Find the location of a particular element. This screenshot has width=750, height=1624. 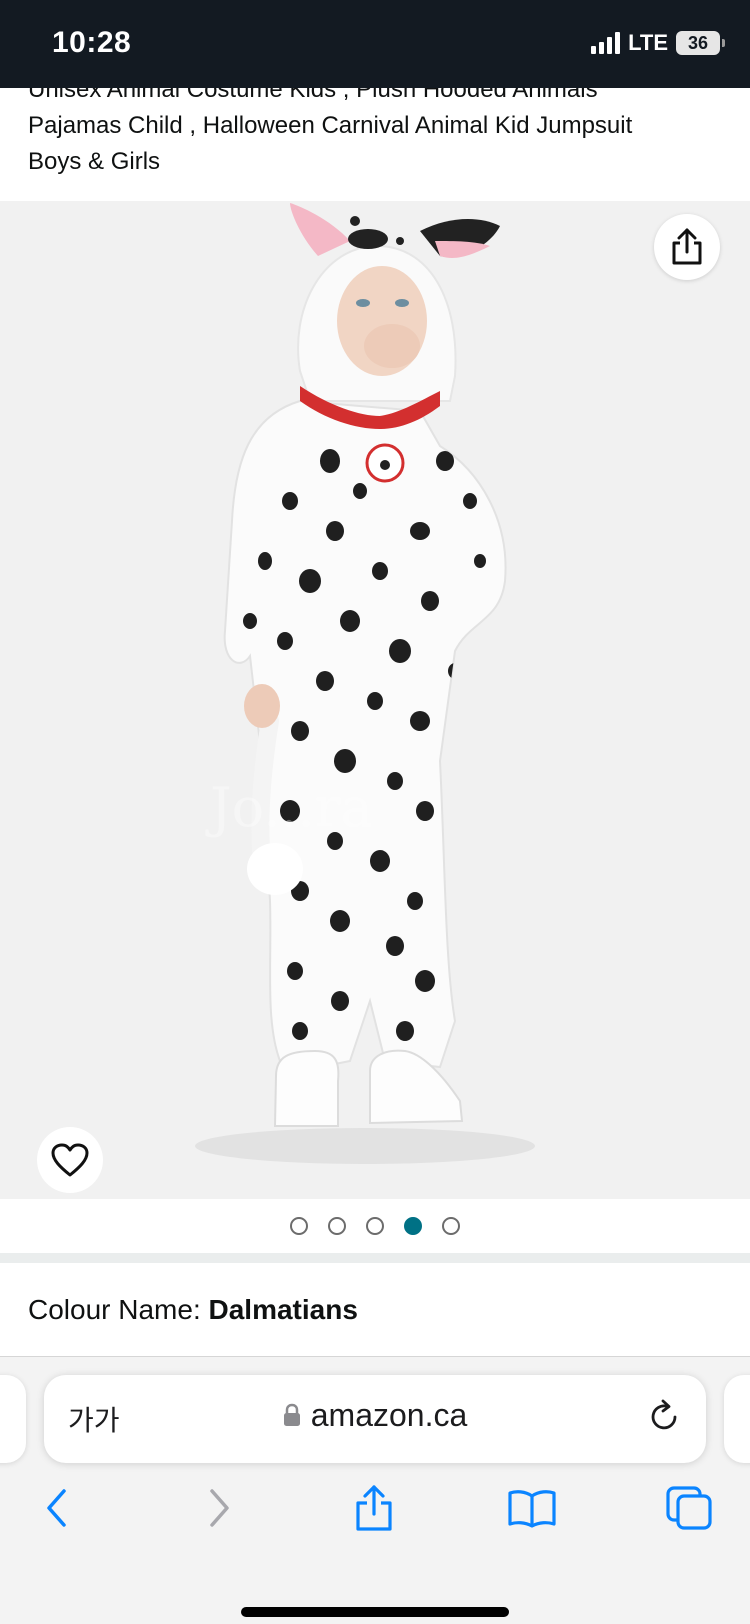

reload-icon is located at coordinates (664, 1414).